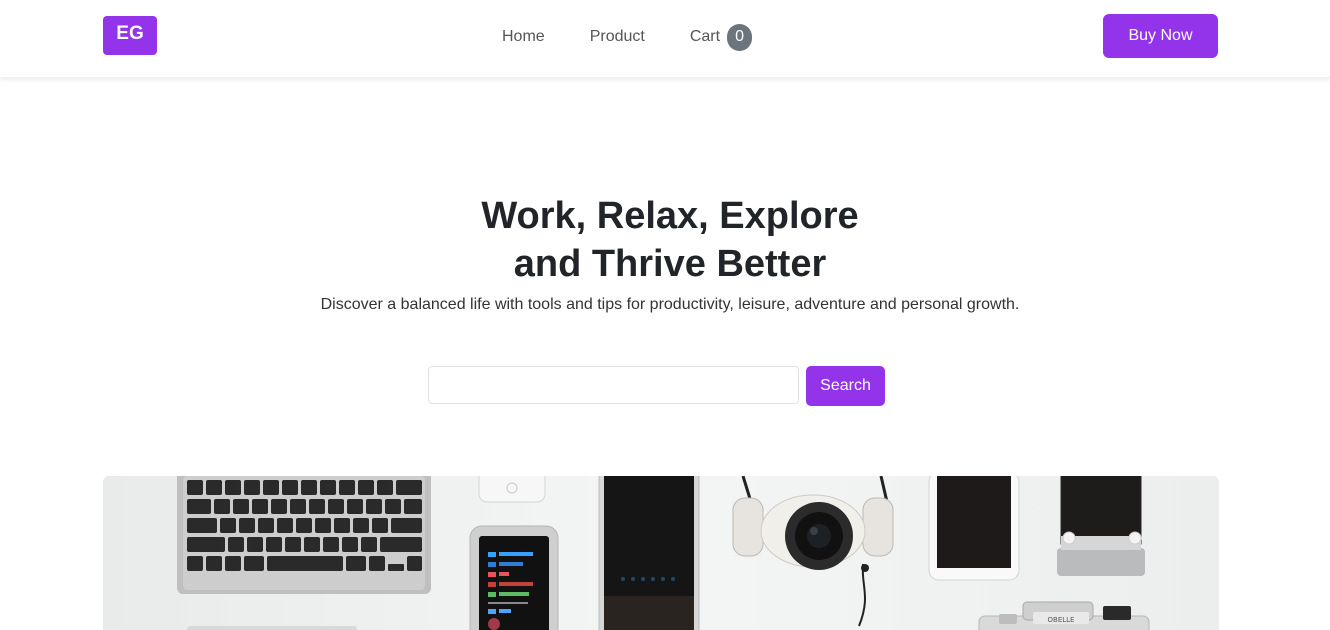 Image resolution: width=1330 pixels, height=630 pixels. Describe the element at coordinates (514, 577) in the screenshot. I see `smartphone-small-icon` at that location.